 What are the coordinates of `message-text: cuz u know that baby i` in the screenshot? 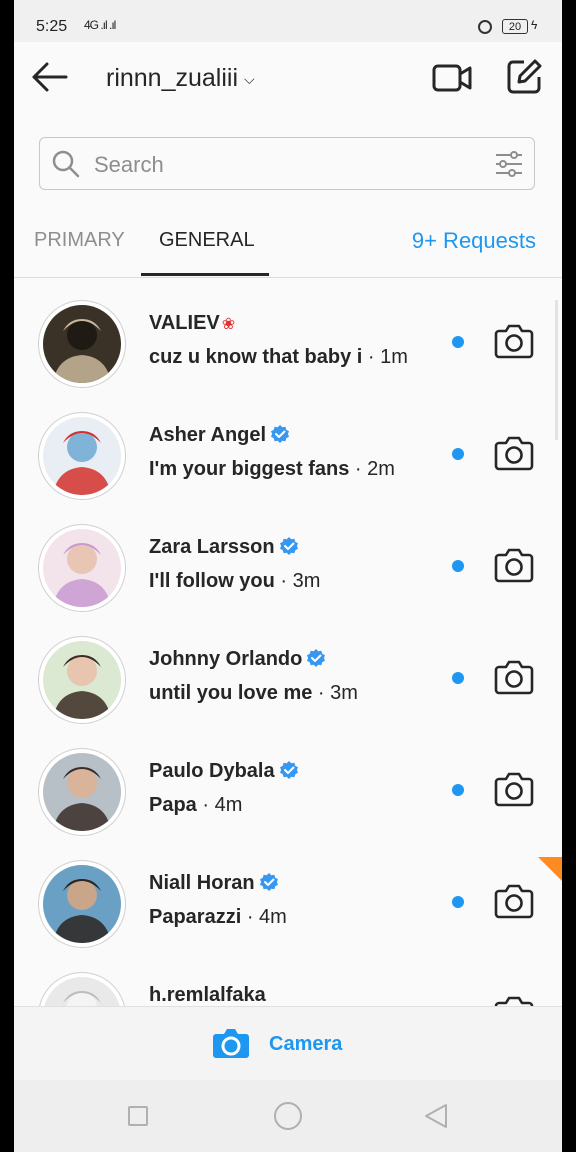 It's located at (256, 357).